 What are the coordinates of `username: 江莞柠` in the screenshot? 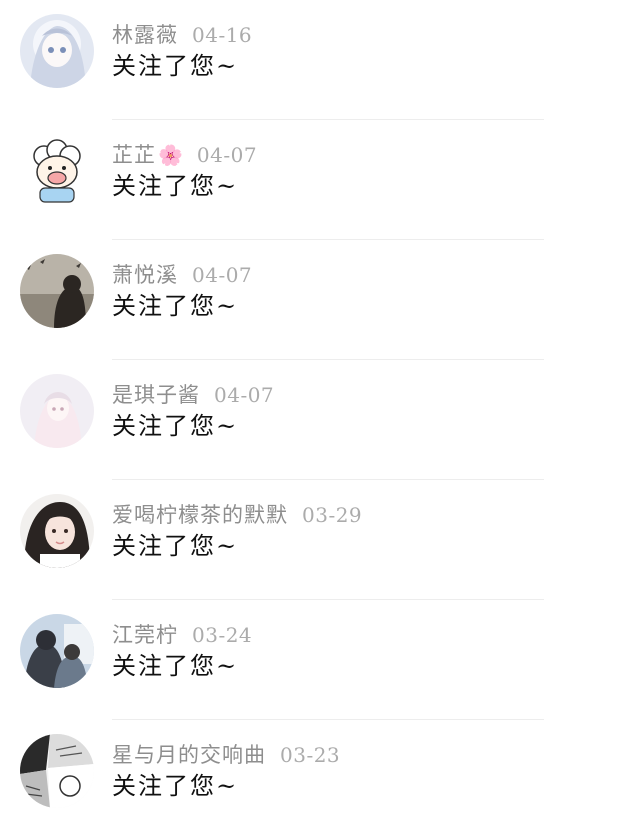 It's located at (145, 635).